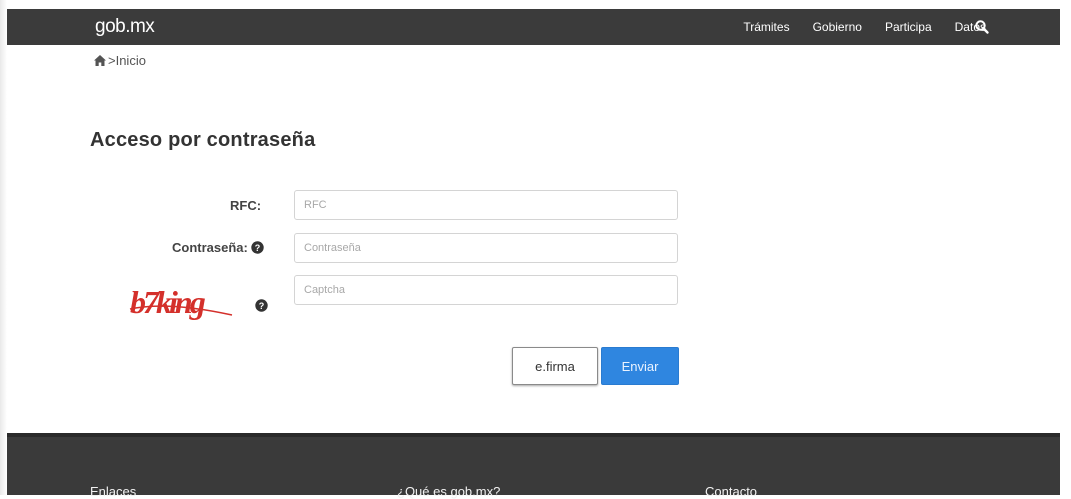 This screenshot has height=499, width=1071. I want to click on rfc-input, so click(486, 205).